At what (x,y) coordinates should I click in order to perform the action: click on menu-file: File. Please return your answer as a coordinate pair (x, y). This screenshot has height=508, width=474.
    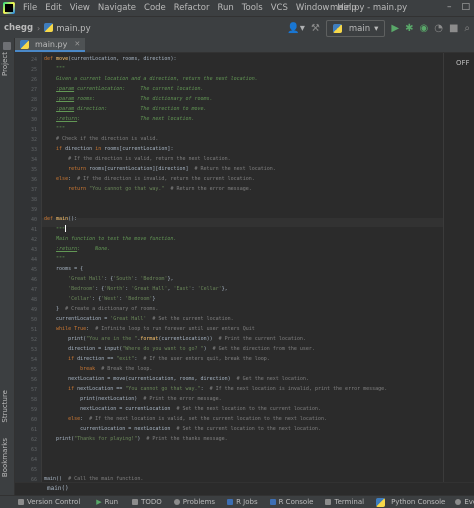
    Looking at the image, I should click on (30, 8).